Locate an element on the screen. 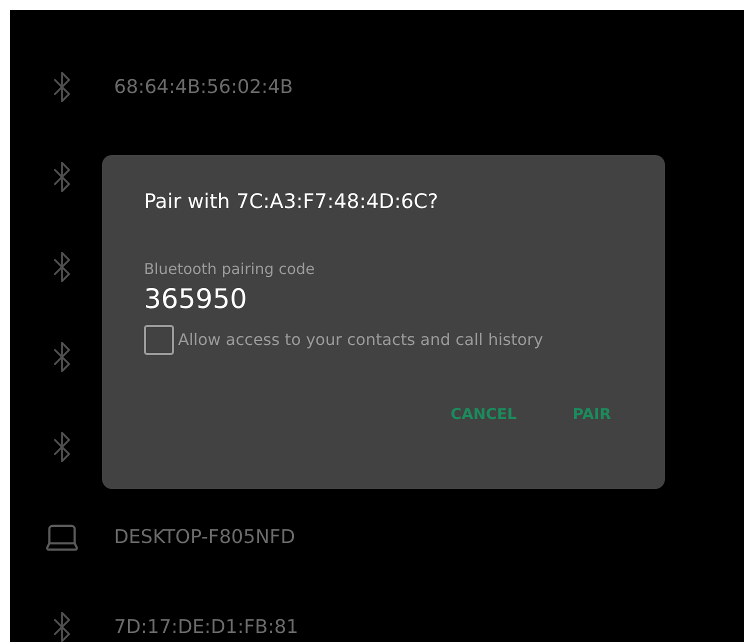 Image resolution: width=744 pixels, height=642 pixels. code-label: Bluetooth pairing code is located at coordinates (230, 269).